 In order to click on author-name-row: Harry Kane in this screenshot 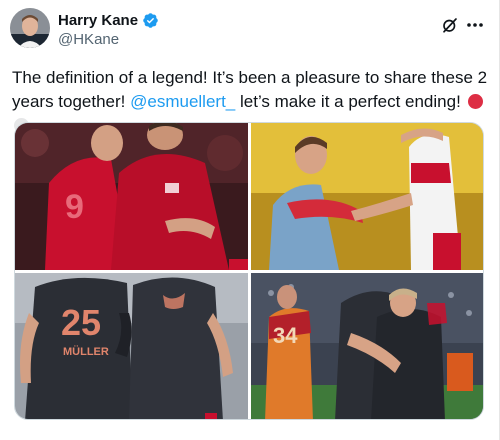, I will do `click(108, 20)`.